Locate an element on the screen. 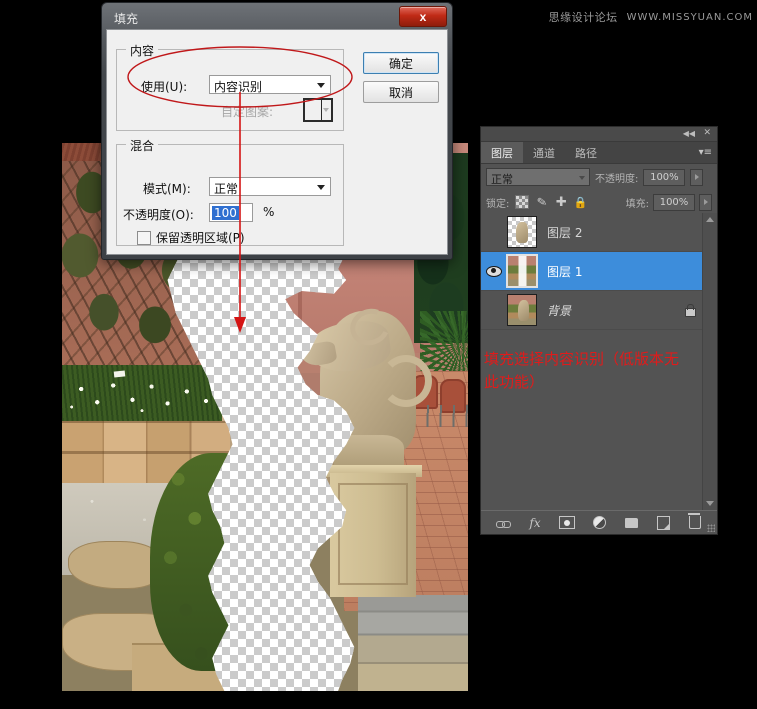  move-lock-icon: ✚ is located at coordinates (561, 202).